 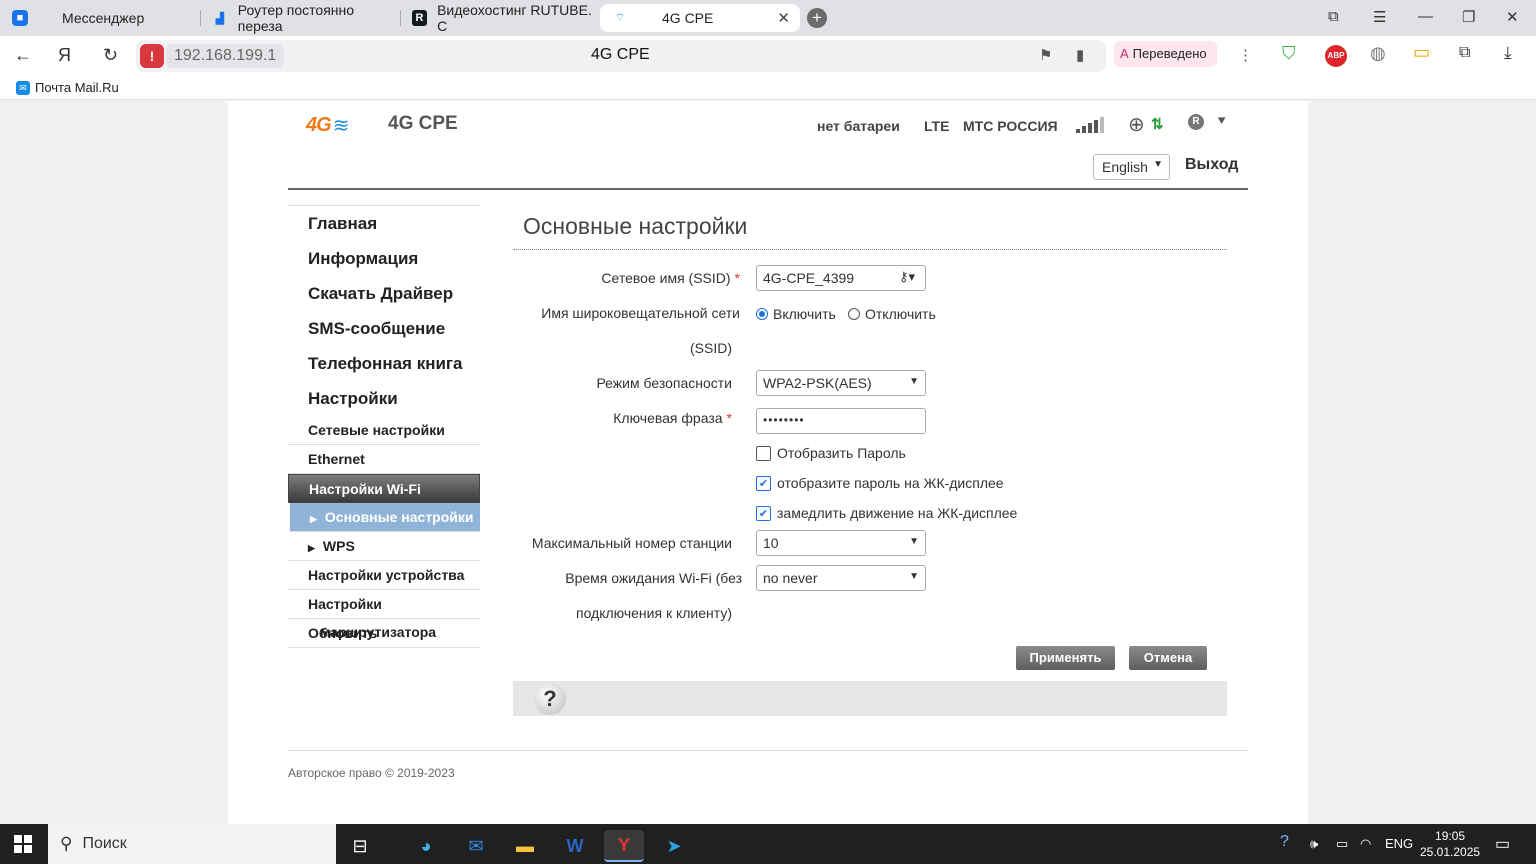 I want to click on back-icon: ←, so click(x=23, y=55).